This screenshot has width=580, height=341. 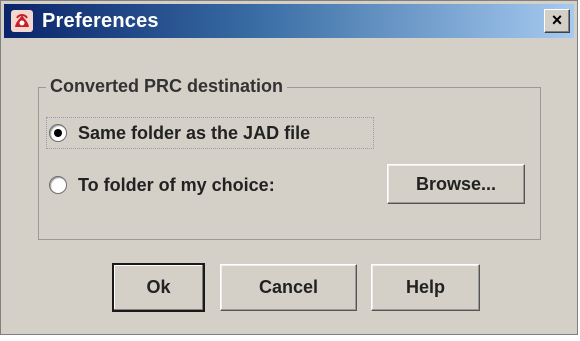 I want to click on radio-same-folder: Same folder as the JAD file, so click(x=210, y=133).